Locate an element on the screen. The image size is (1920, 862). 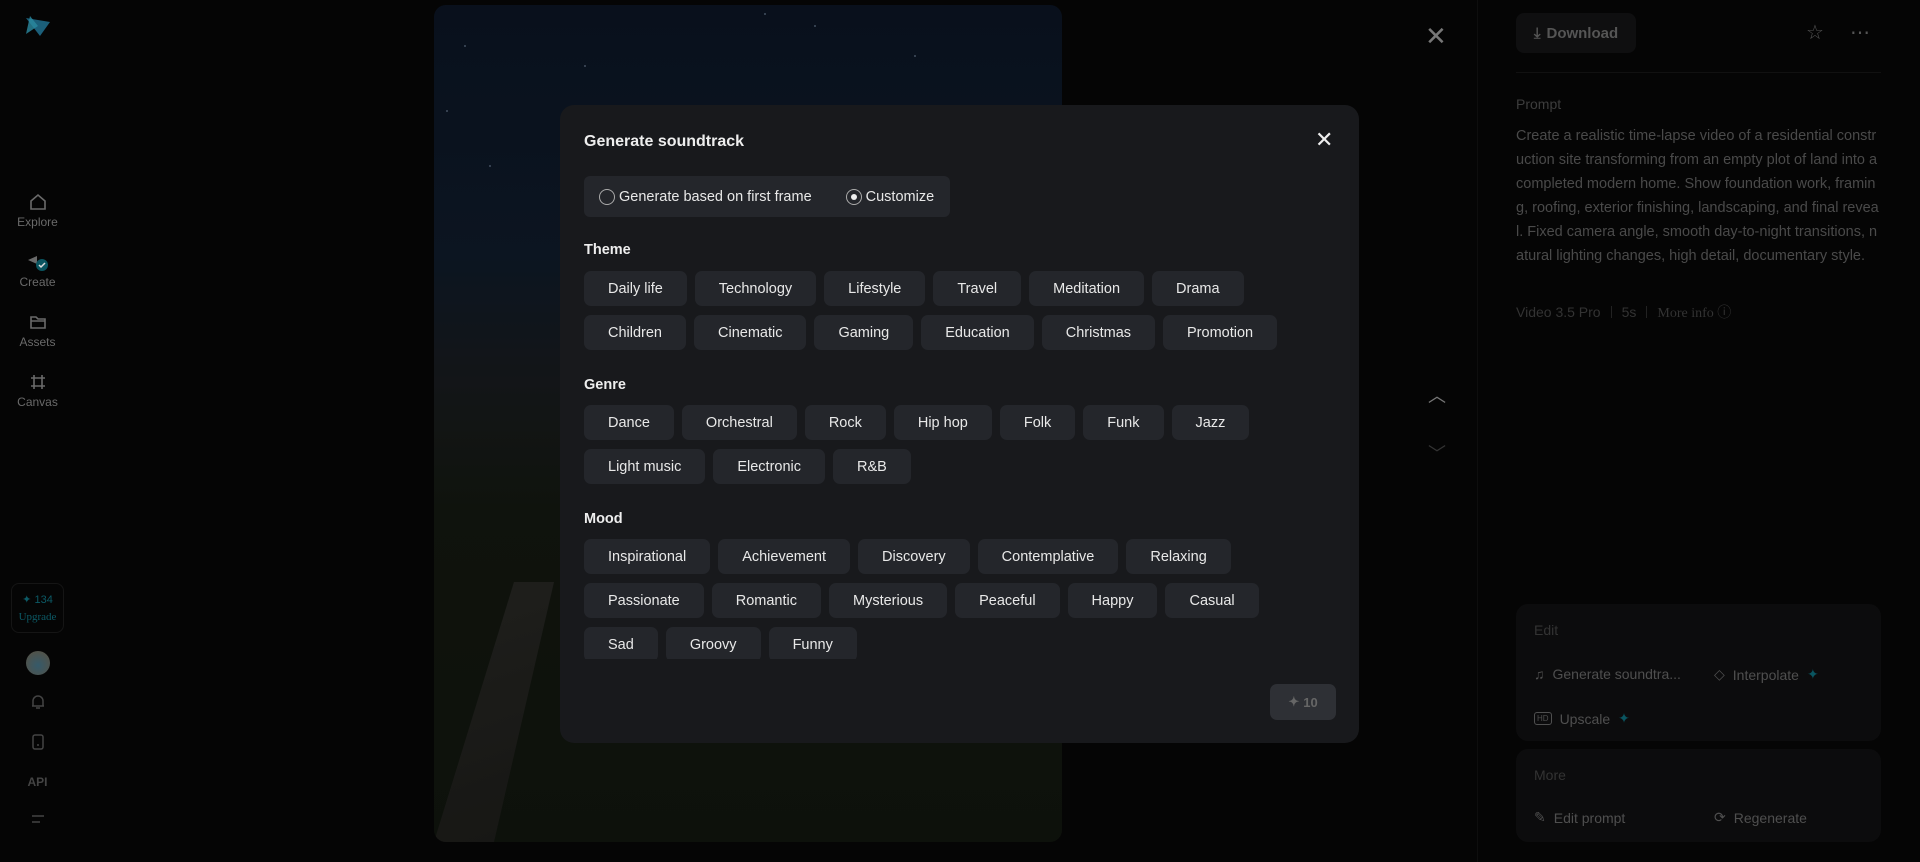
mood-chip: Sad is located at coordinates (621, 643).